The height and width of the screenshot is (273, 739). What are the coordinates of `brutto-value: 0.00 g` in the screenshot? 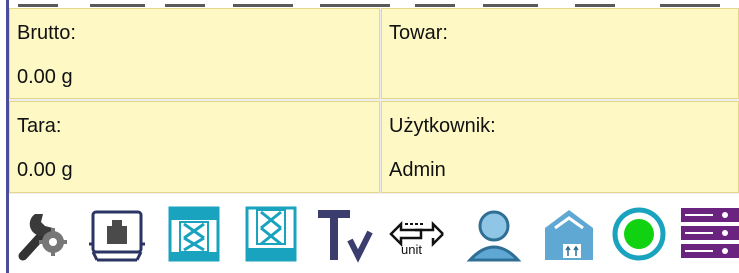 It's located at (45, 77).